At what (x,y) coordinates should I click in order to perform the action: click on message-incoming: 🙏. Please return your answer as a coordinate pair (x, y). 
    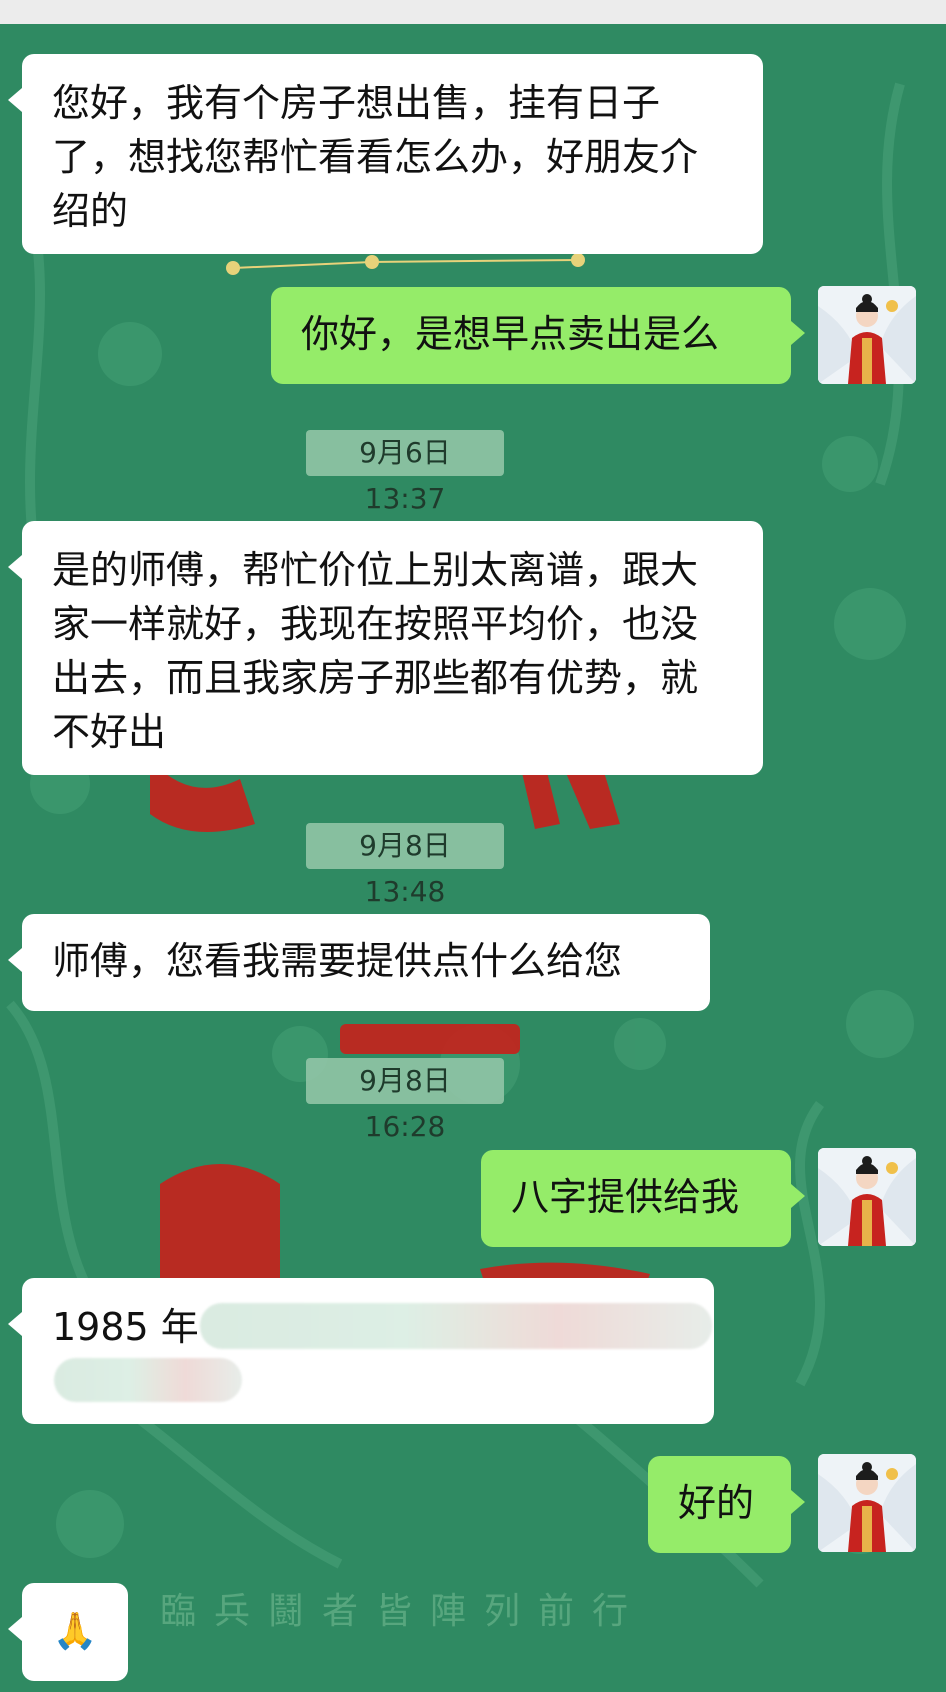
    Looking at the image, I should click on (68, 1632).